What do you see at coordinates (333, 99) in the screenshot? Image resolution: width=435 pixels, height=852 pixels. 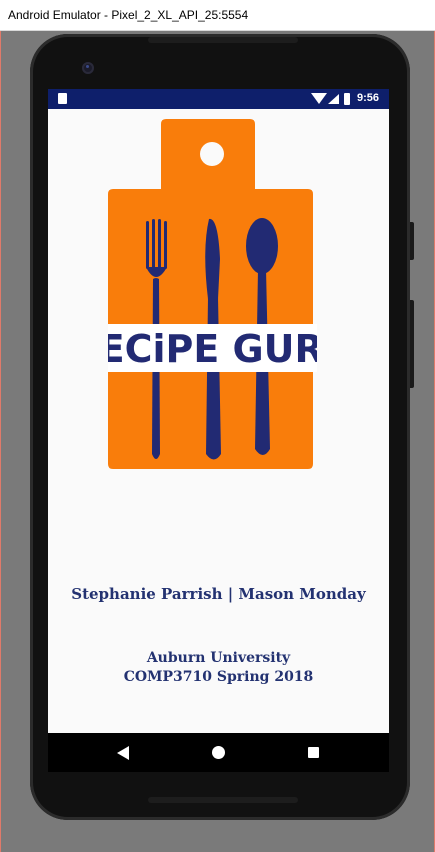 I see `signal-icon` at bounding box center [333, 99].